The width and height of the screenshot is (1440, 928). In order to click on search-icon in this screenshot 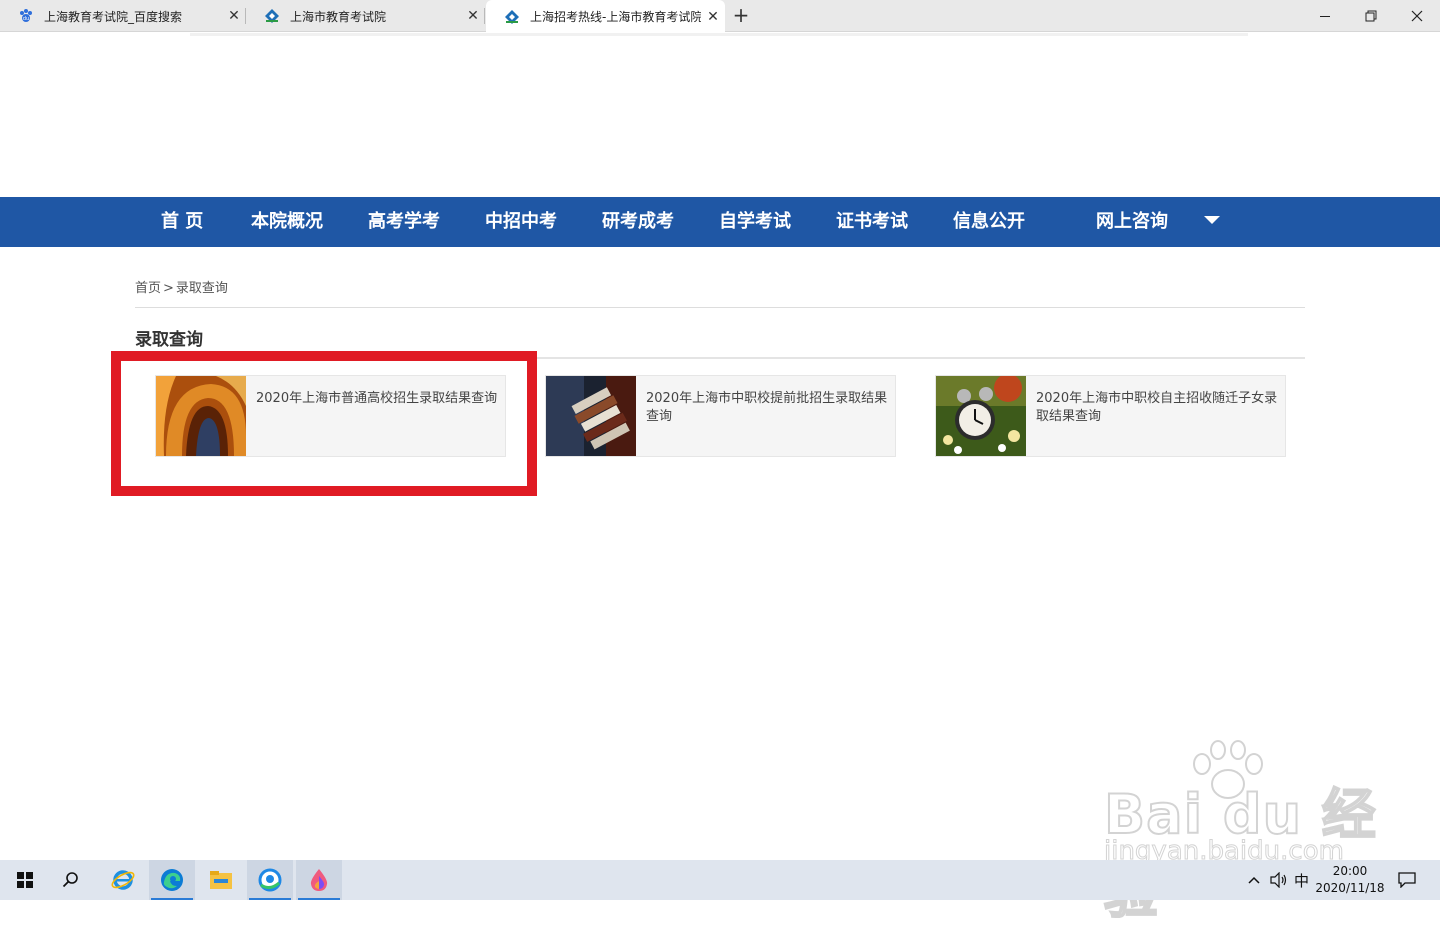, I will do `click(70, 880)`.